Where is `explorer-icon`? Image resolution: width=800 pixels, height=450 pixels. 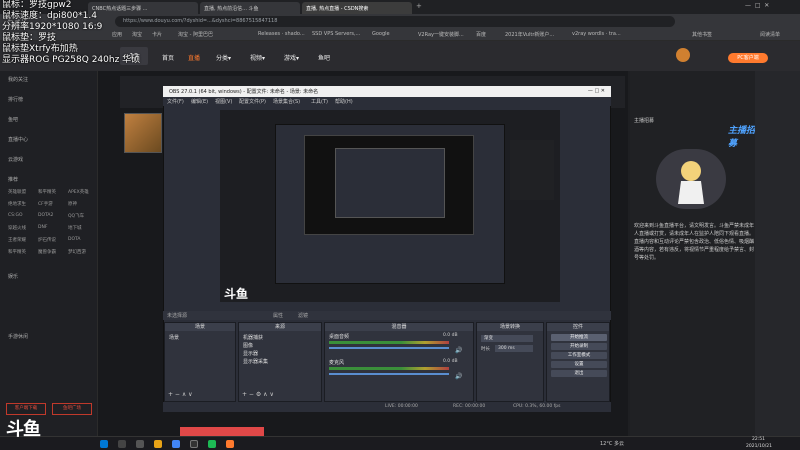
explorer-icon is located at coordinates (158, 444).